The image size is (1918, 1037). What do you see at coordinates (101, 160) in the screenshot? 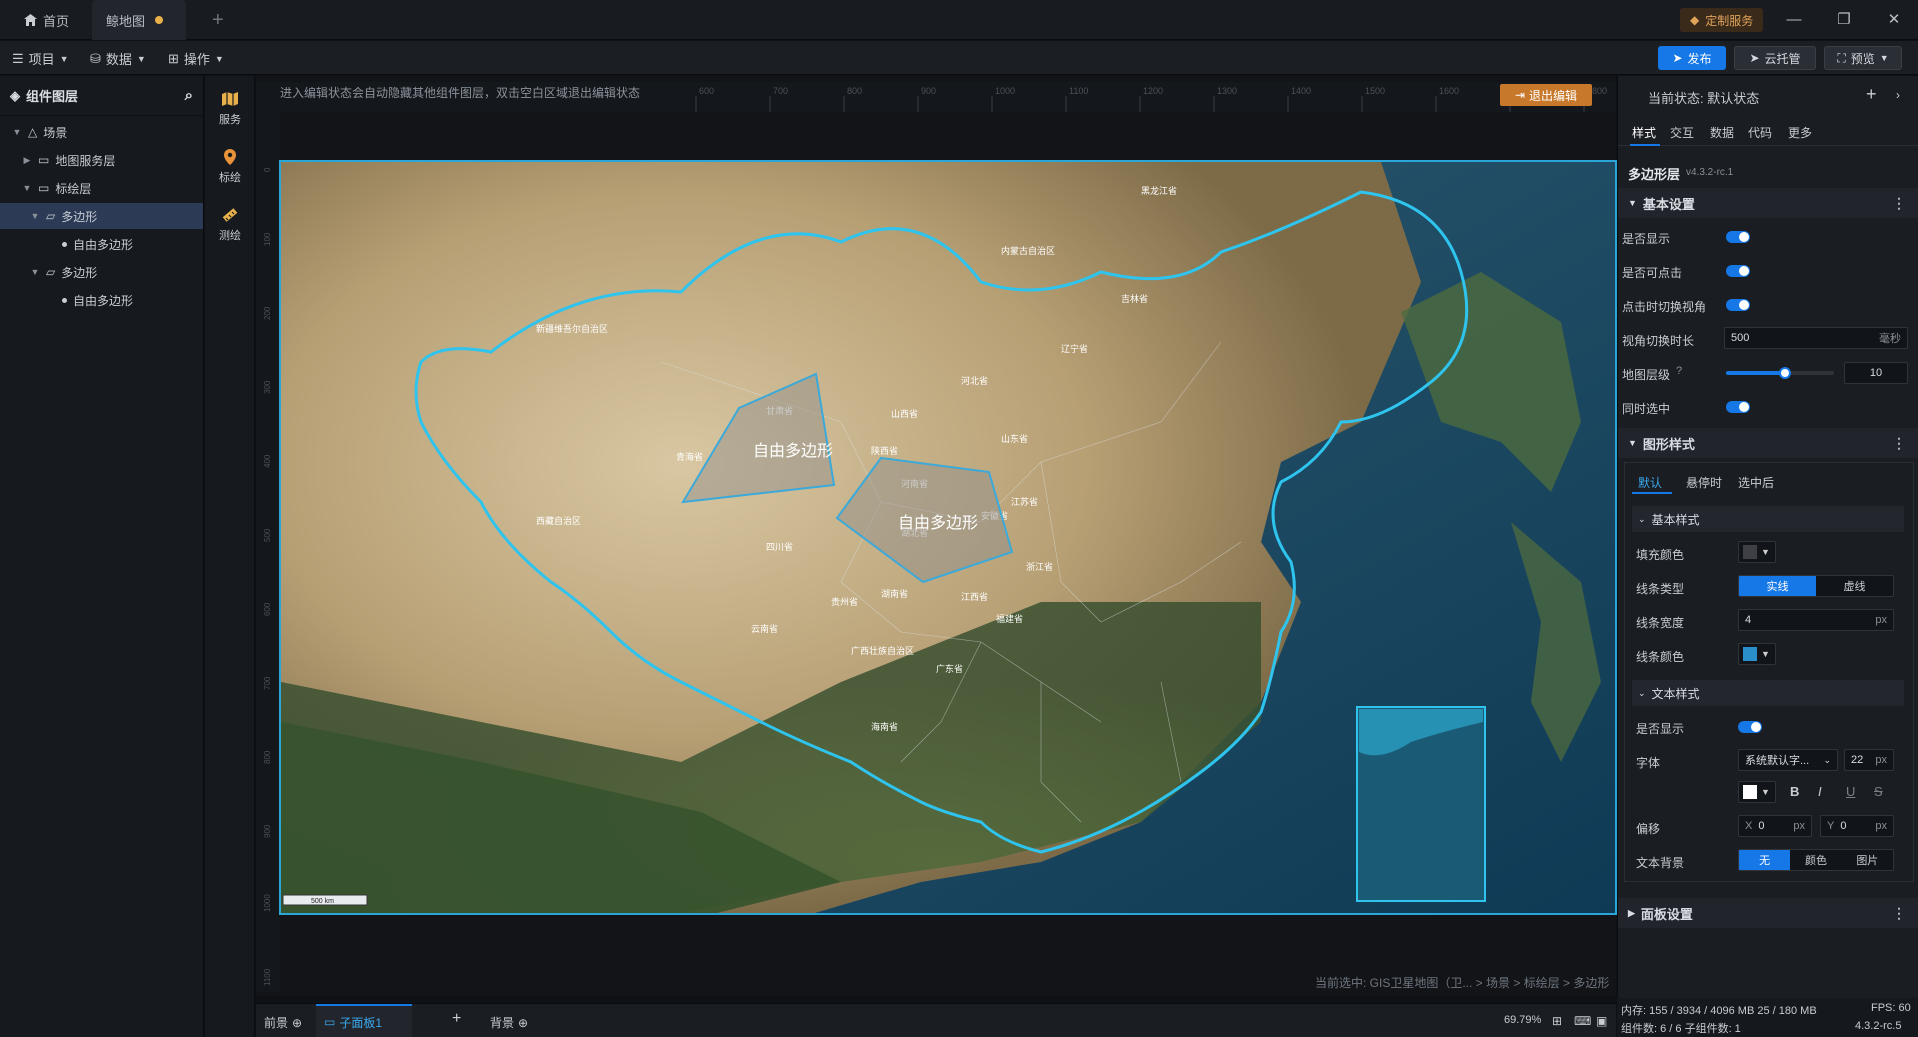
I see `tree-item-map-service: ▶ ▭ 地图服务层` at bounding box center [101, 160].